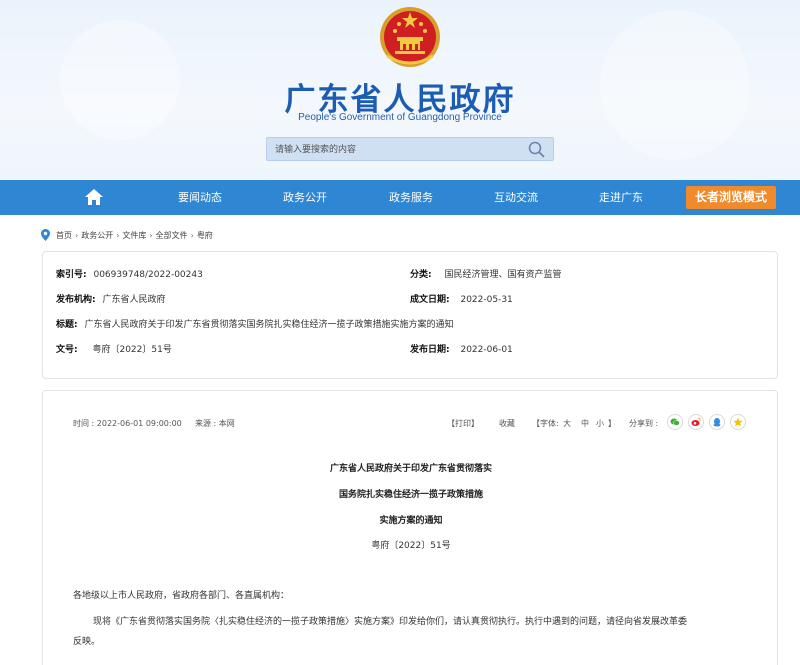  I want to click on breadcrumb-file-library: 文件库, so click(134, 235).